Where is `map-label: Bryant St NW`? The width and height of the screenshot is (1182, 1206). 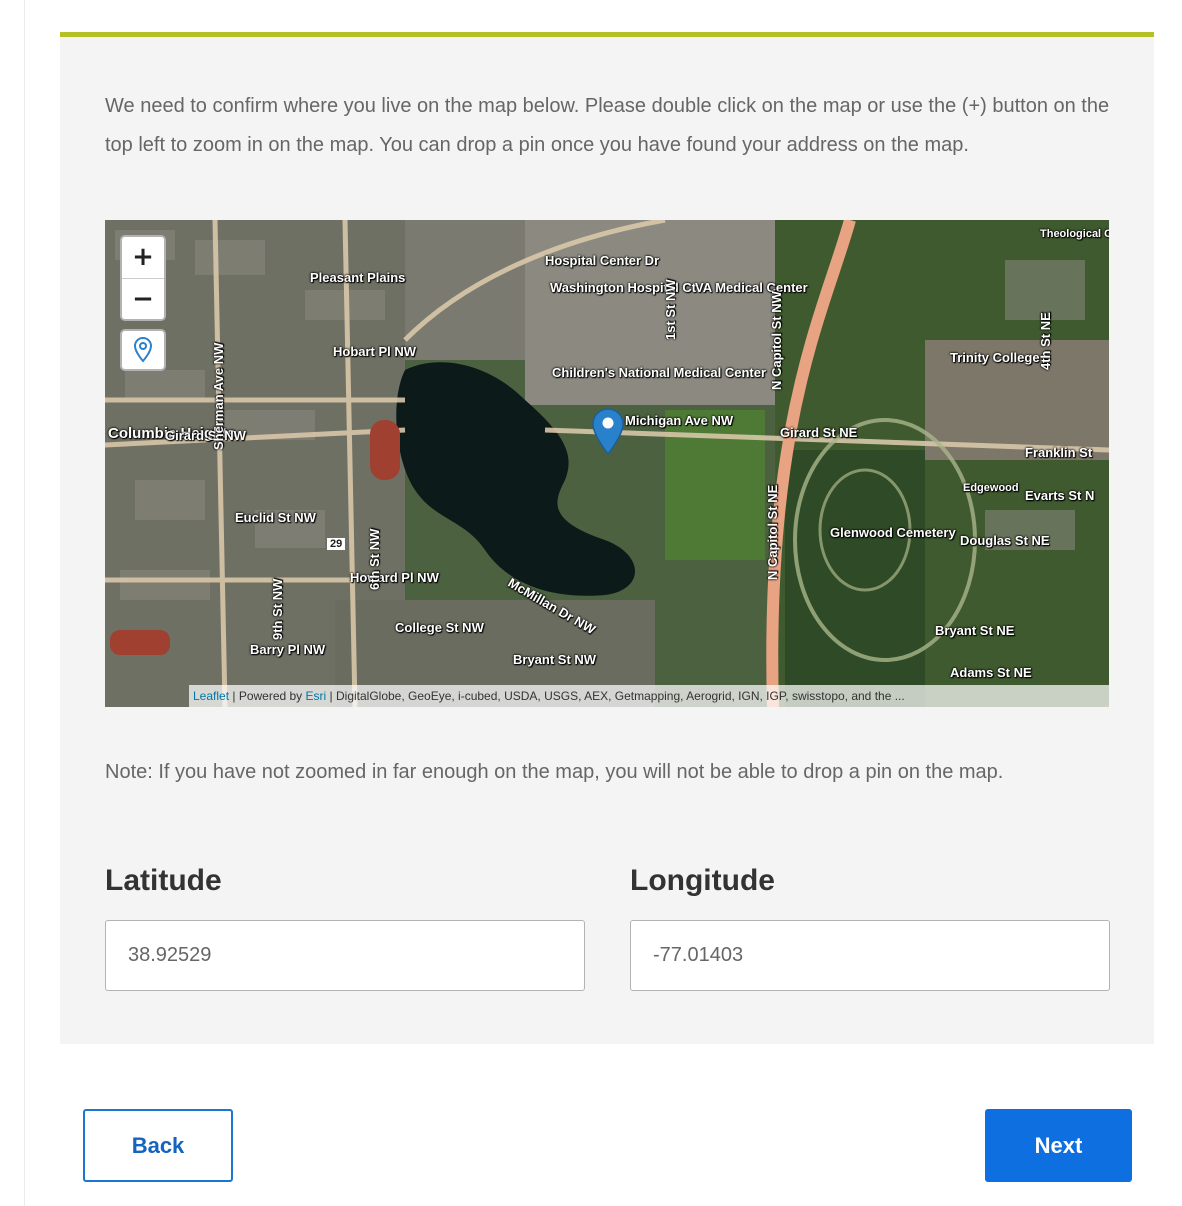
map-label: Bryant St NW is located at coordinates (555, 659).